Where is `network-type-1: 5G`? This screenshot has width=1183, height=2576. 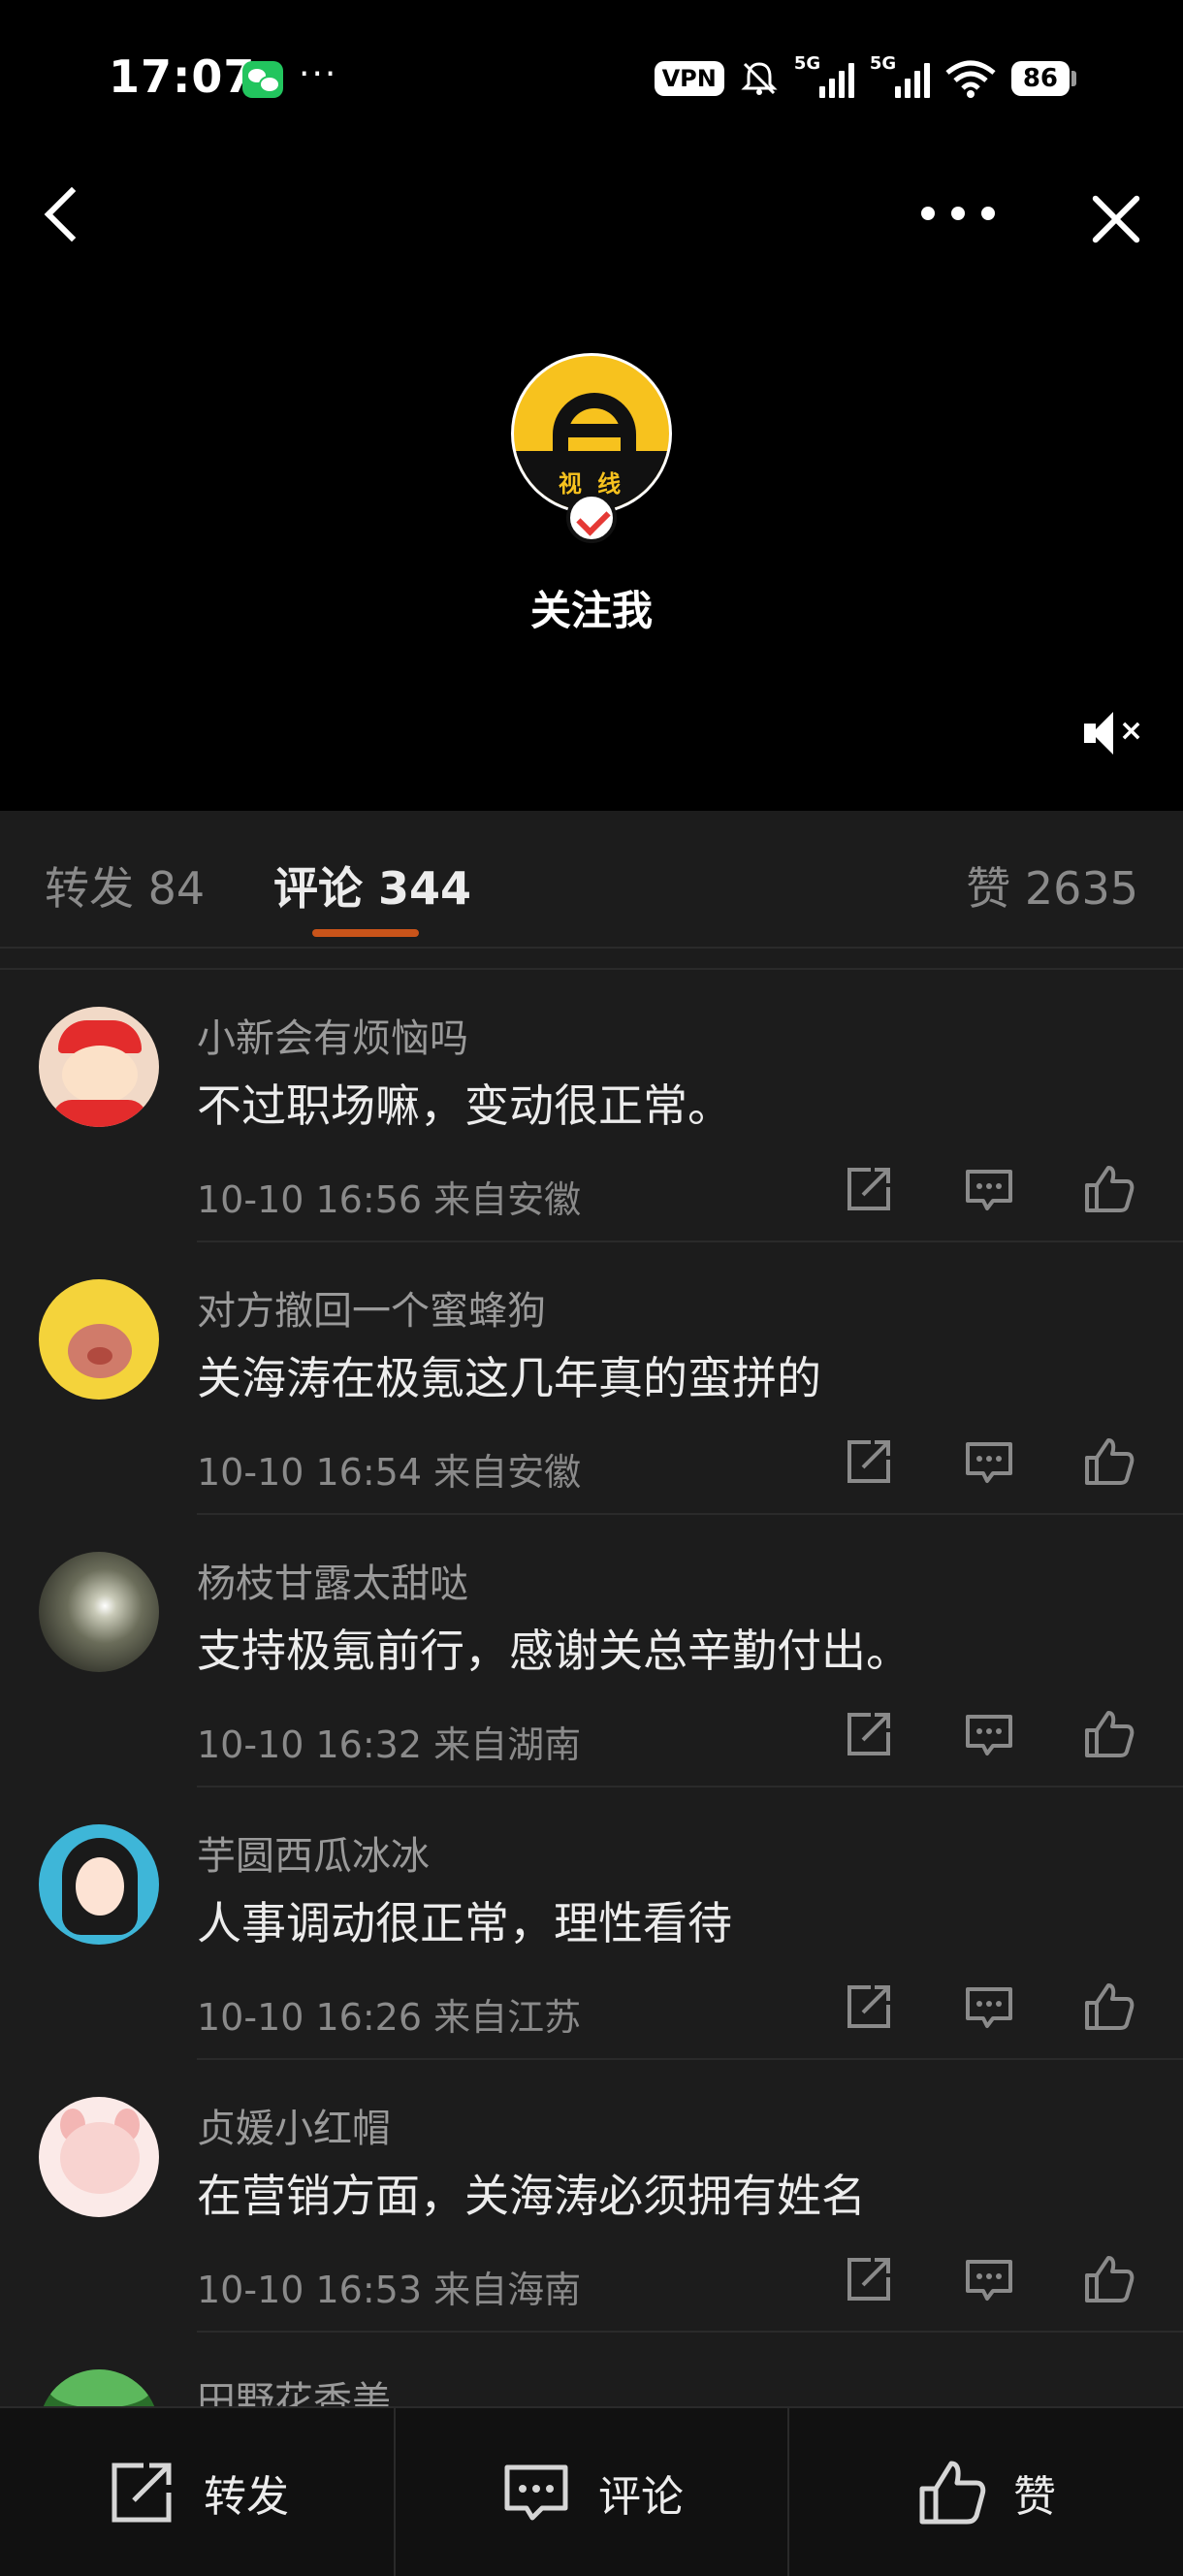
network-type-1: 5G is located at coordinates (807, 63).